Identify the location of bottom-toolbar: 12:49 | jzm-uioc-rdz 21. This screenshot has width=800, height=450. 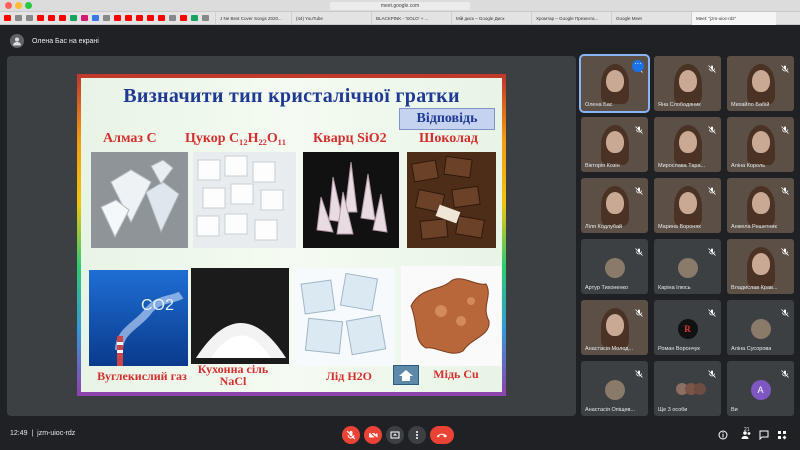
(400, 434).